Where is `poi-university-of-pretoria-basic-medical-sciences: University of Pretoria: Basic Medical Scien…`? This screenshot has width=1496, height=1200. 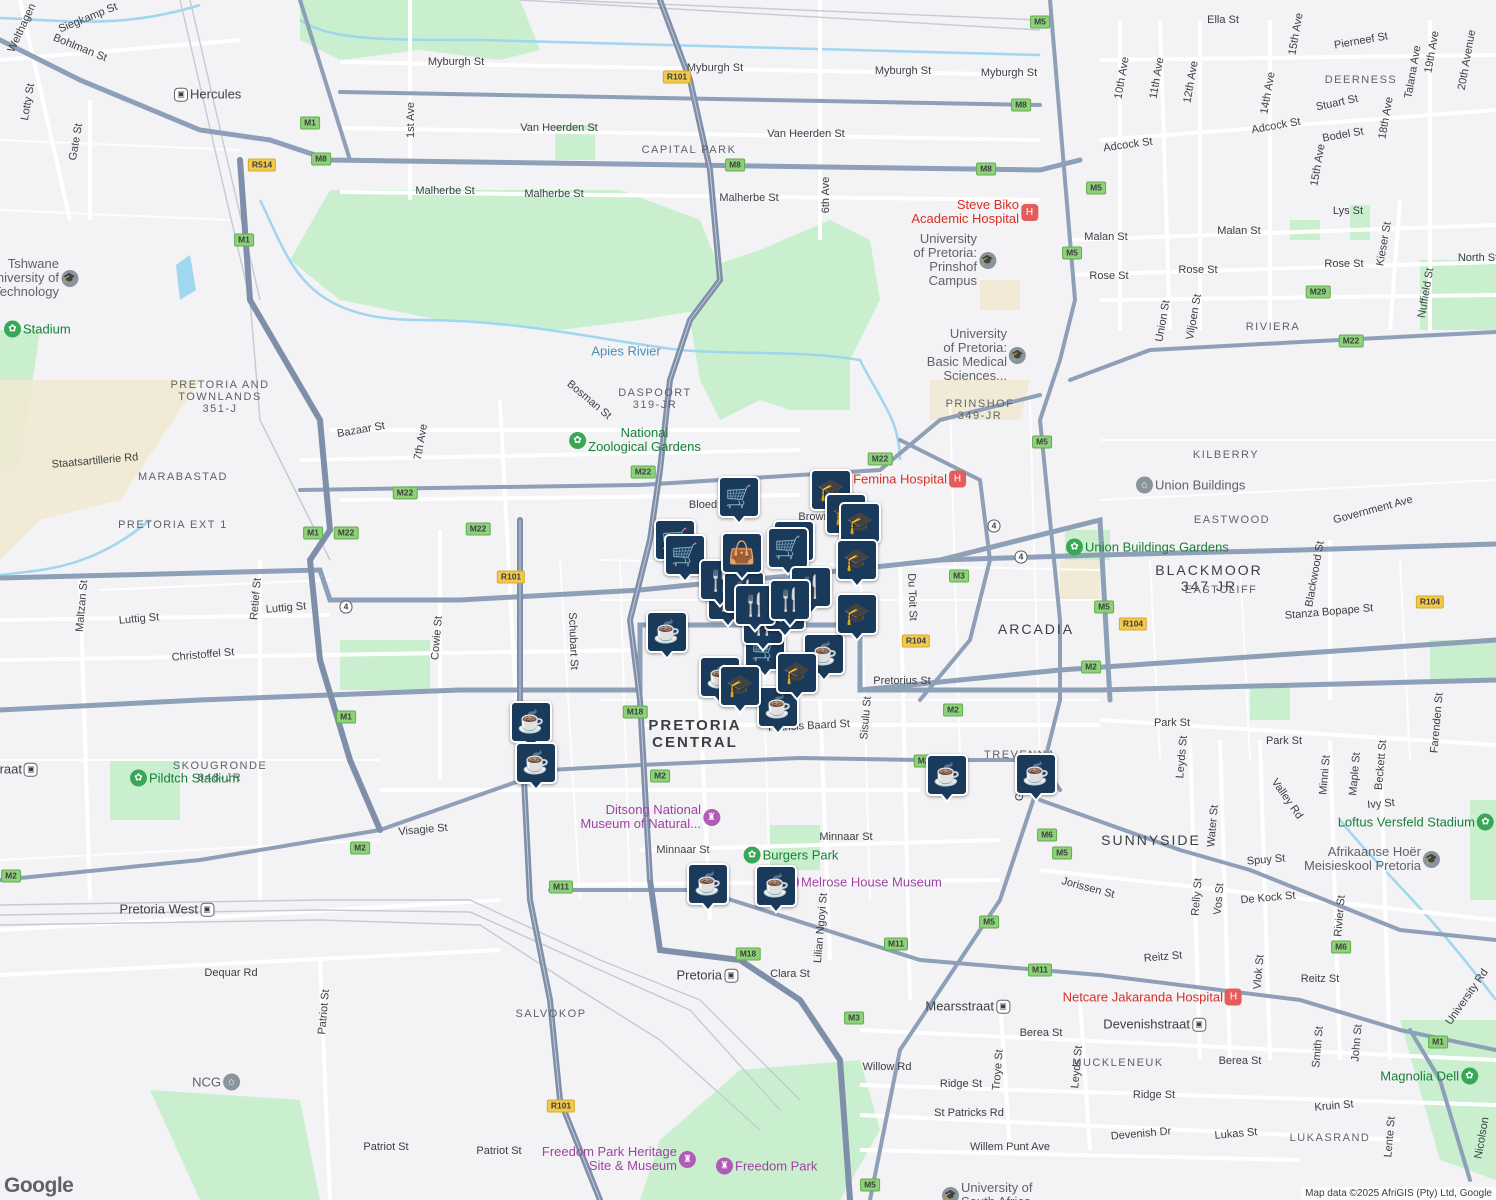 poi-university-of-pretoria-basic-medical-sciences: University of Pretoria: Basic Medical Scien… is located at coordinates (977, 355).